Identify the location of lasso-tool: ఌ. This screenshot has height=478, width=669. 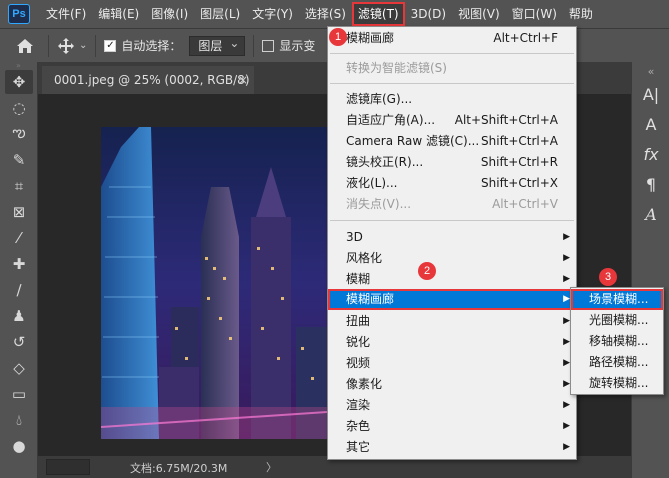
(19, 134).